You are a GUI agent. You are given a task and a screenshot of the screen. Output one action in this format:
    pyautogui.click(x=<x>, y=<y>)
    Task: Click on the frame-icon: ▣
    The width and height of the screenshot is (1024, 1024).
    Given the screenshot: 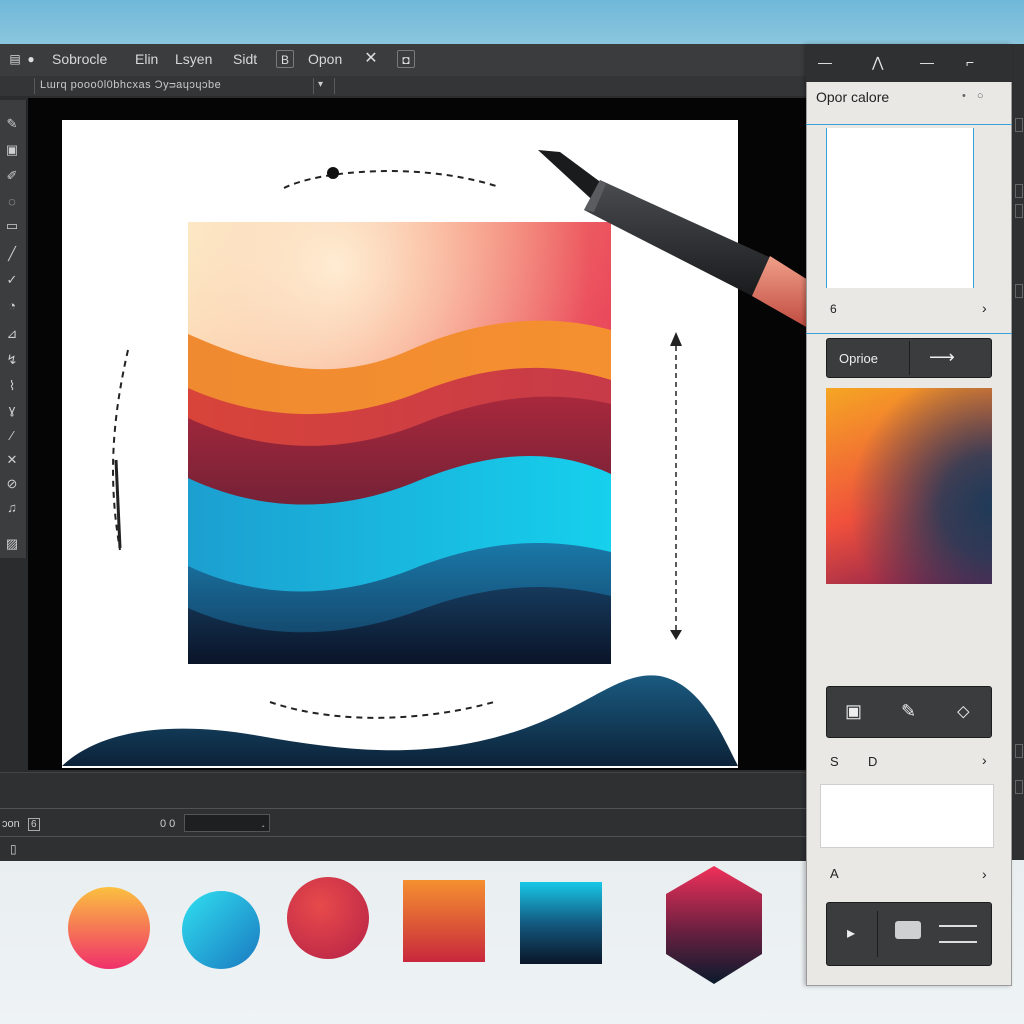 What is the action you would take?
    pyautogui.click(x=853, y=711)
    